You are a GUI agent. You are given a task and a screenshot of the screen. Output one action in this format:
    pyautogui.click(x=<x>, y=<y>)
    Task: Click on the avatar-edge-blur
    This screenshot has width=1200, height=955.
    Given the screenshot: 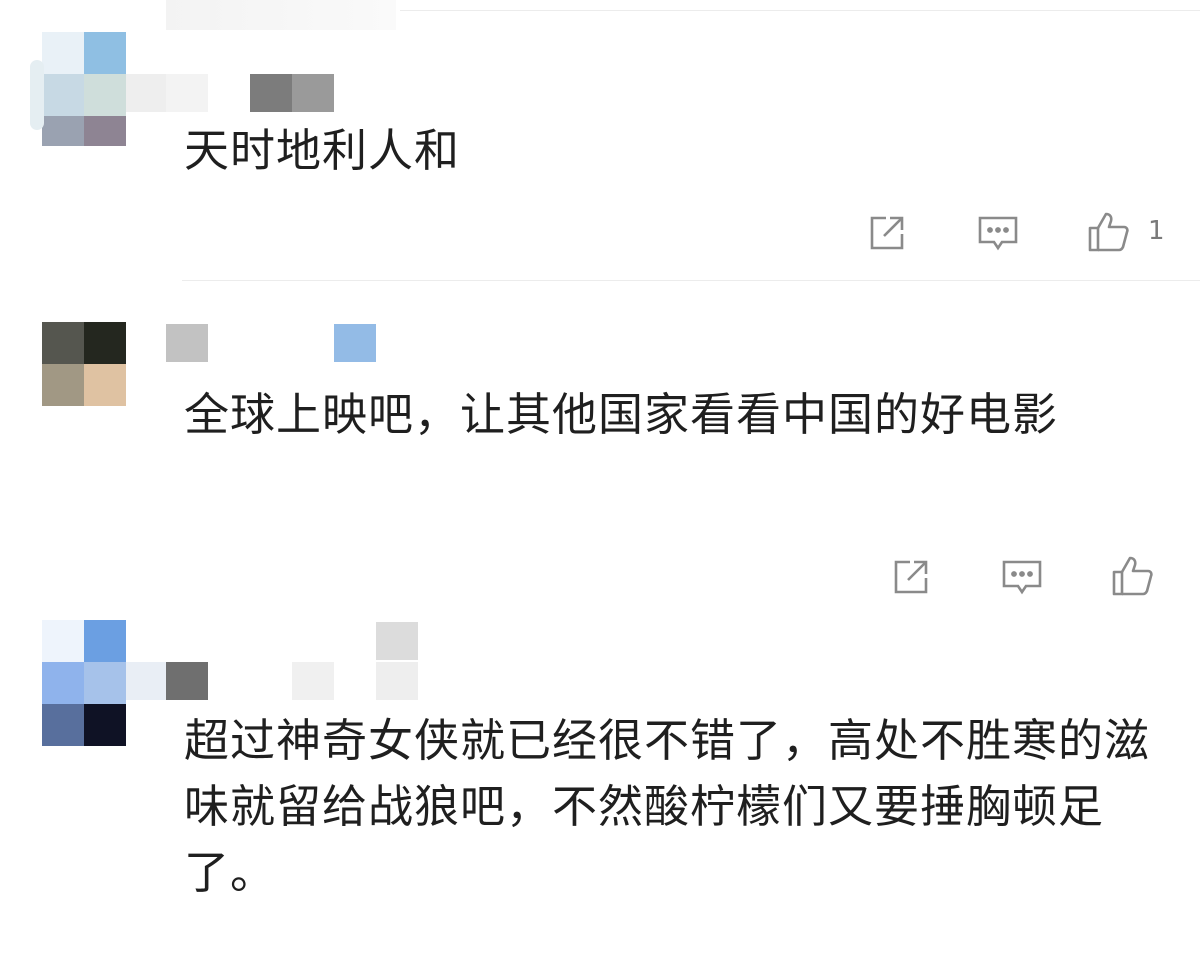 What is the action you would take?
    pyautogui.click(x=37, y=95)
    